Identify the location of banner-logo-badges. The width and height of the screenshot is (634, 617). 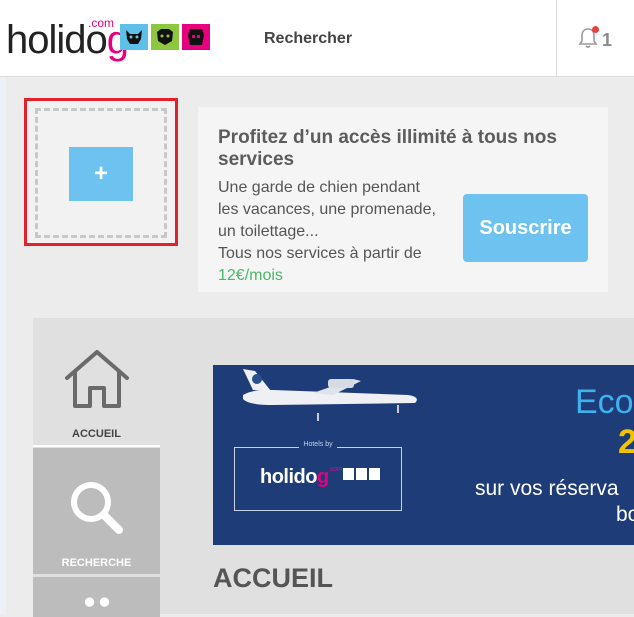
(361, 474).